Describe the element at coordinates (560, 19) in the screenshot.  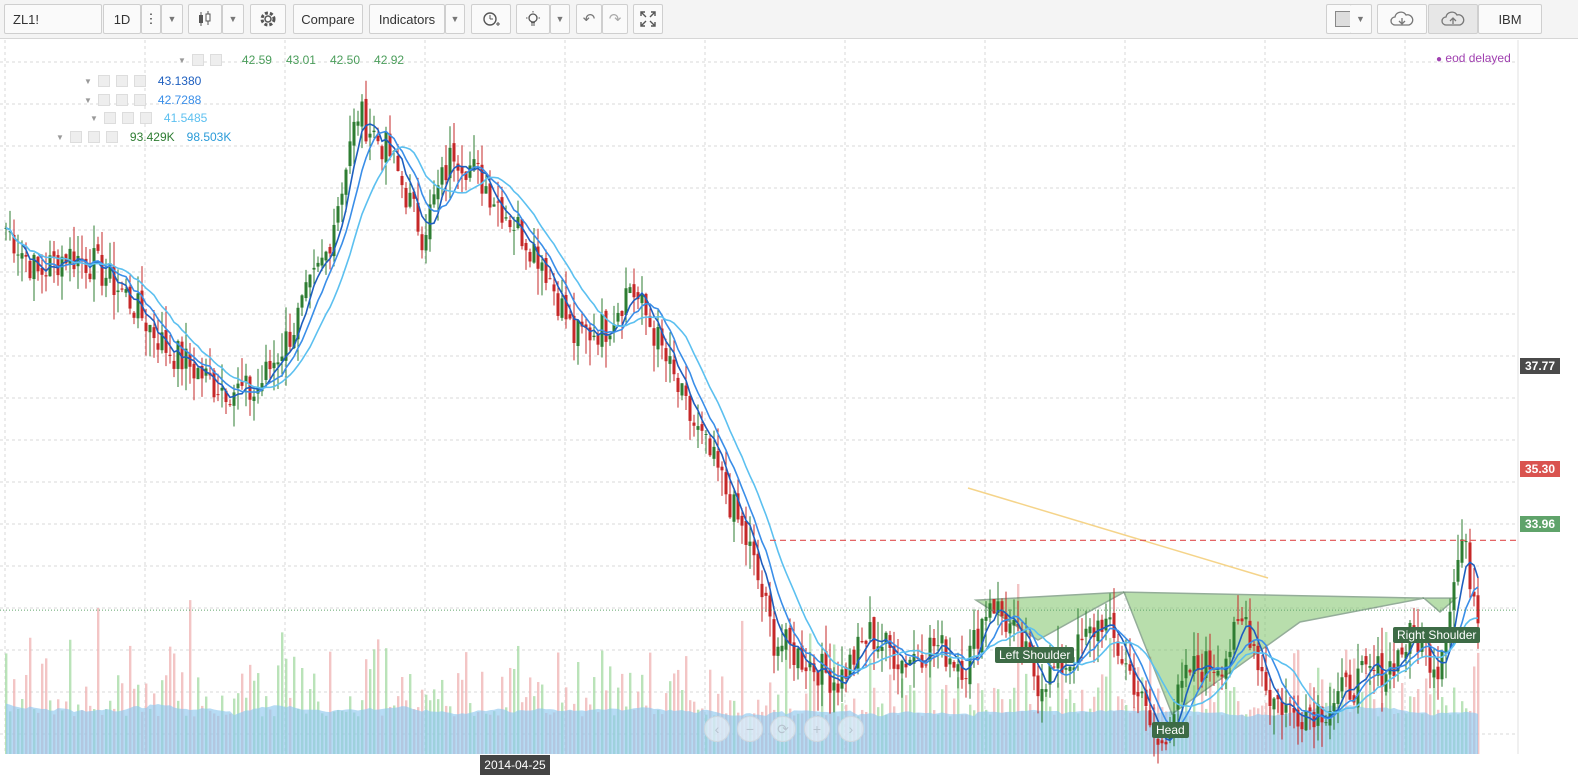
I see `ideas-dropdown: ▼` at that location.